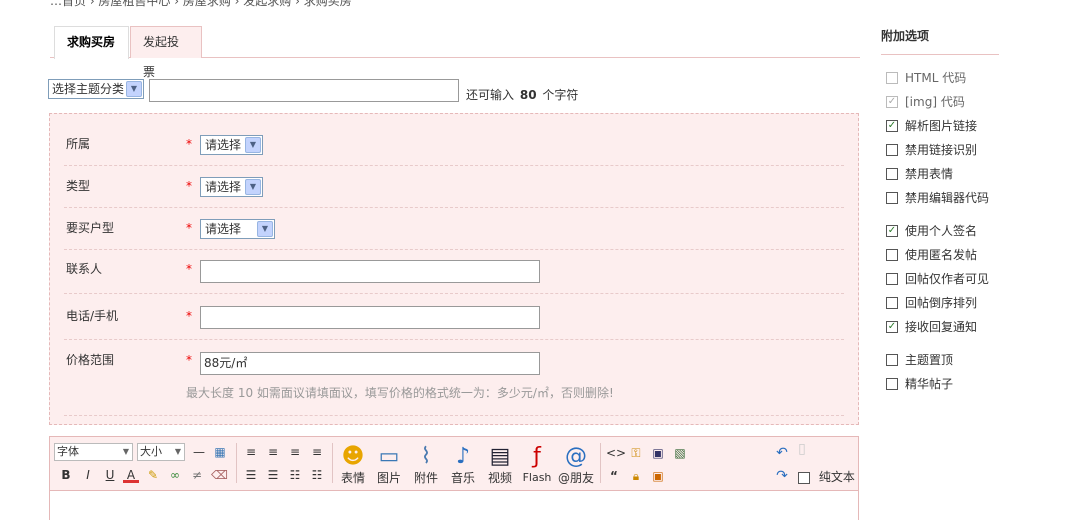 The image size is (1070, 520). What do you see at coordinates (370, 317) in the screenshot?
I see `phone-input` at bounding box center [370, 317].